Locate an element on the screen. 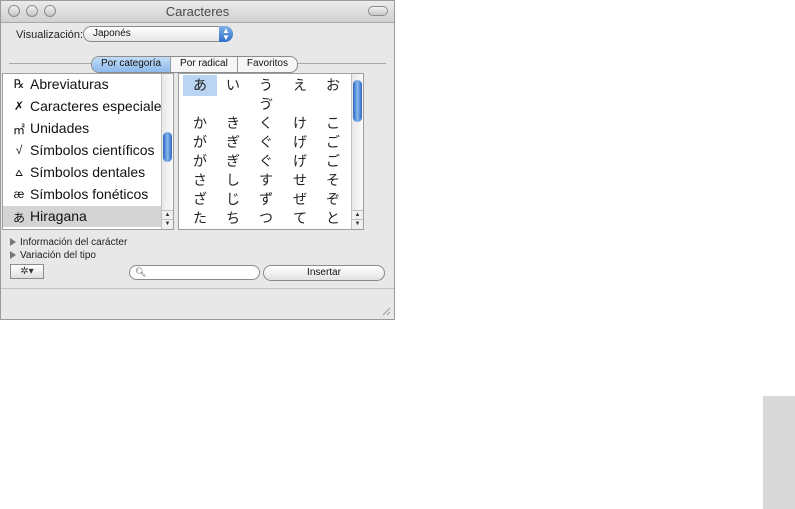 This screenshot has width=795, height=509. disclosure-label: Variación del tipo is located at coordinates (58, 255).